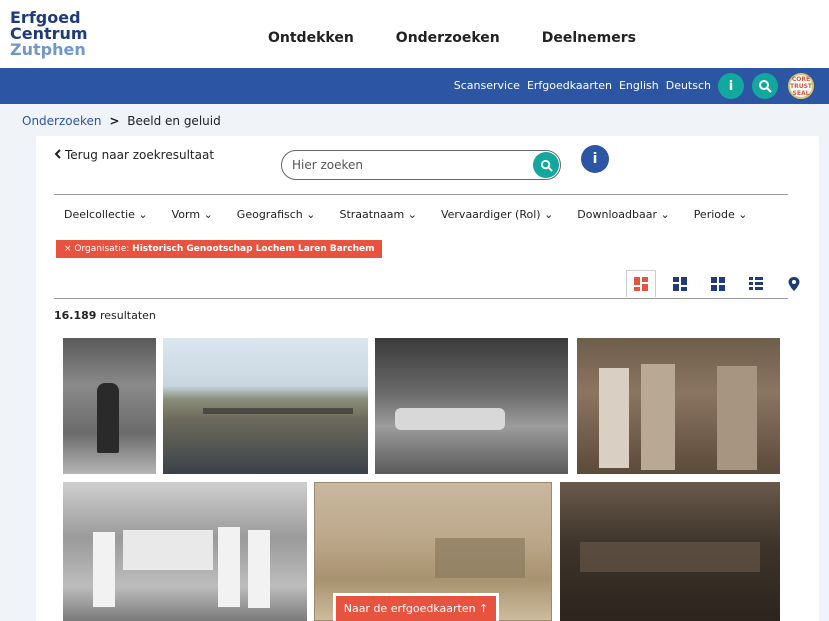  What do you see at coordinates (127, 315) in the screenshot?
I see `result-count-label: resultaten` at bounding box center [127, 315].